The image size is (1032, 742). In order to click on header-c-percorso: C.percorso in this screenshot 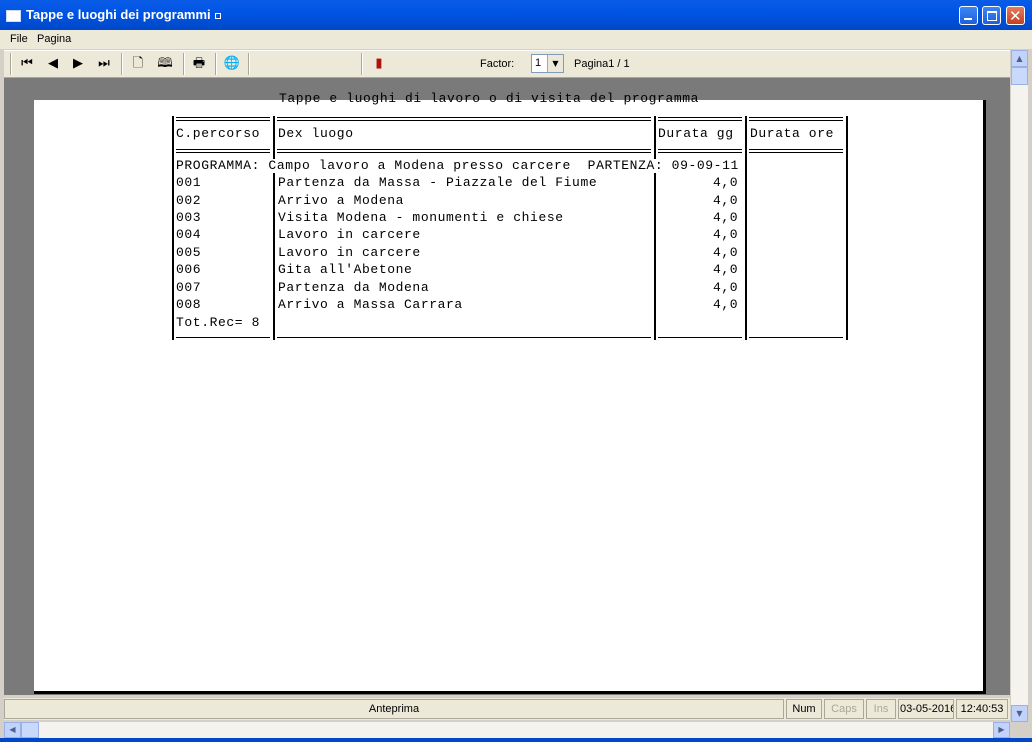, I will do `click(218, 133)`.